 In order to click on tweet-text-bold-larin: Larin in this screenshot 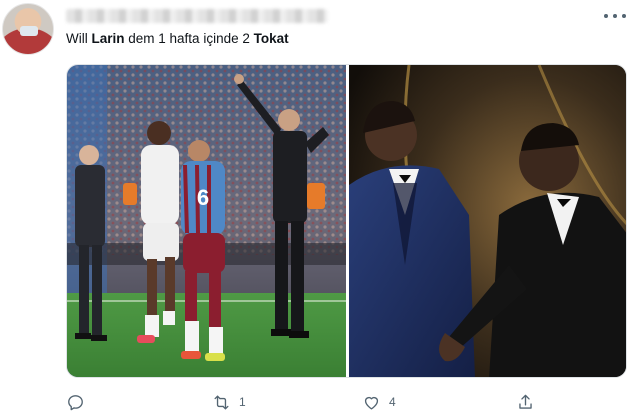, I will do `click(108, 38)`.